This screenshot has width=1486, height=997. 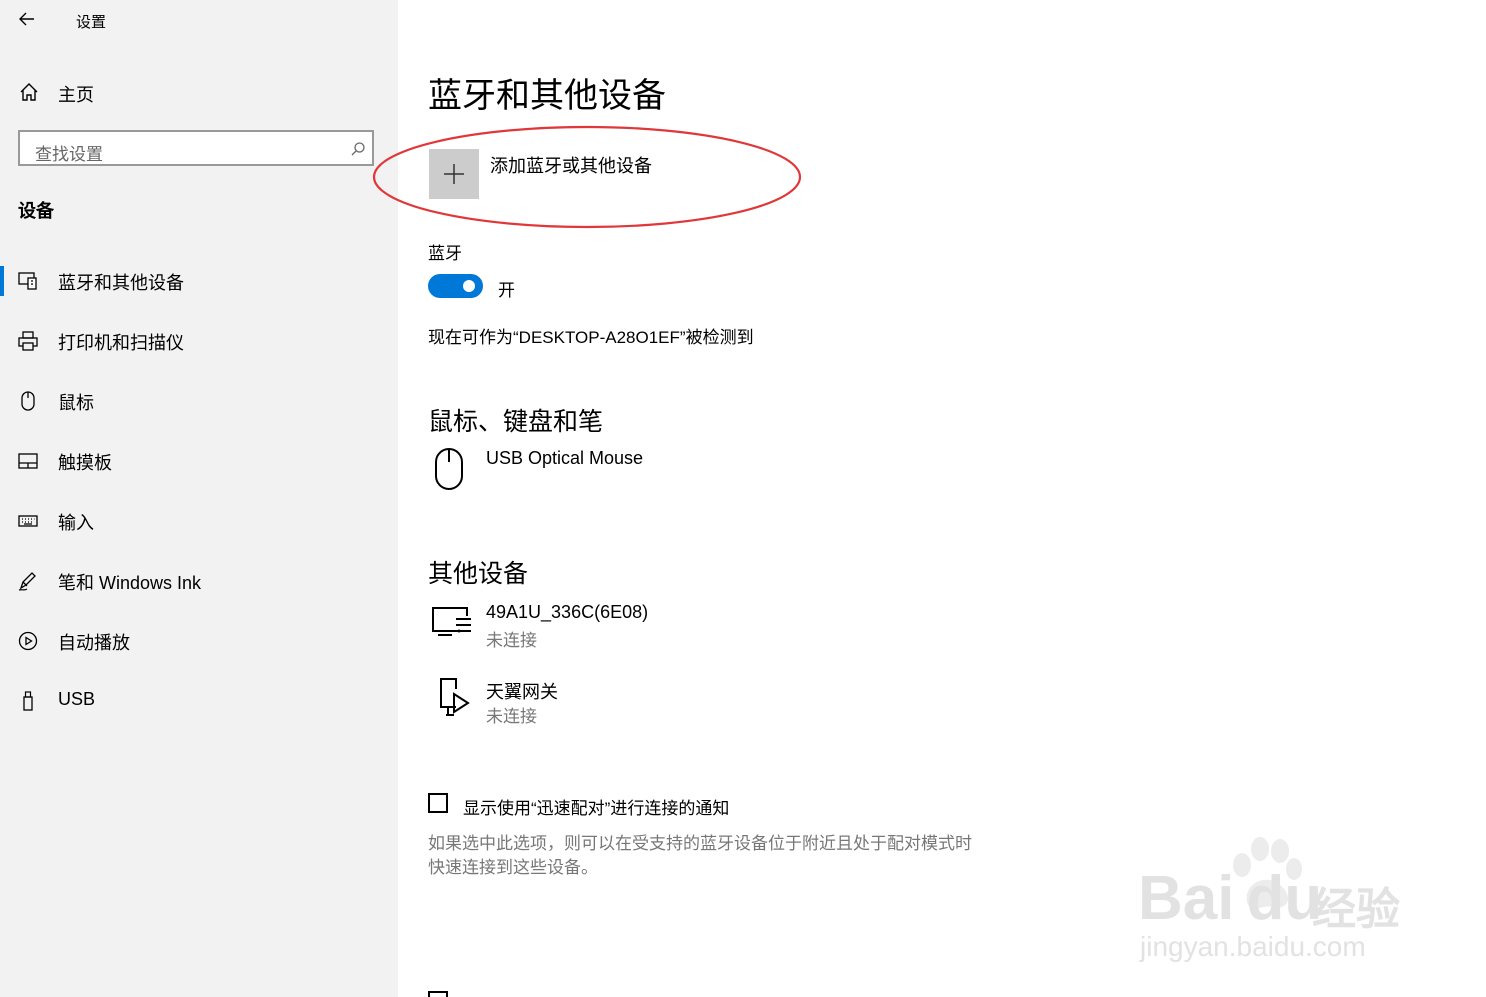 What do you see at coordinates (29, 92) in the screenshot?
I see `home-icon` at bounding box center [29, 92].